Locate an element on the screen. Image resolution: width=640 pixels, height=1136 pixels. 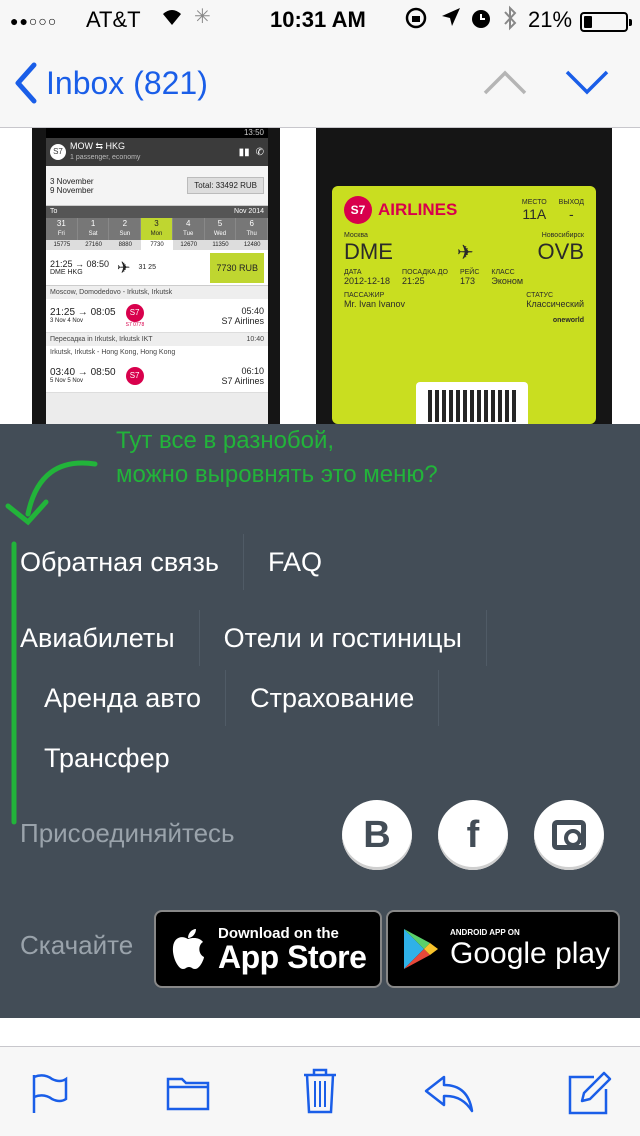
menu-hotels-link: Отели и гостиницы is located at coordinates (343, 638).